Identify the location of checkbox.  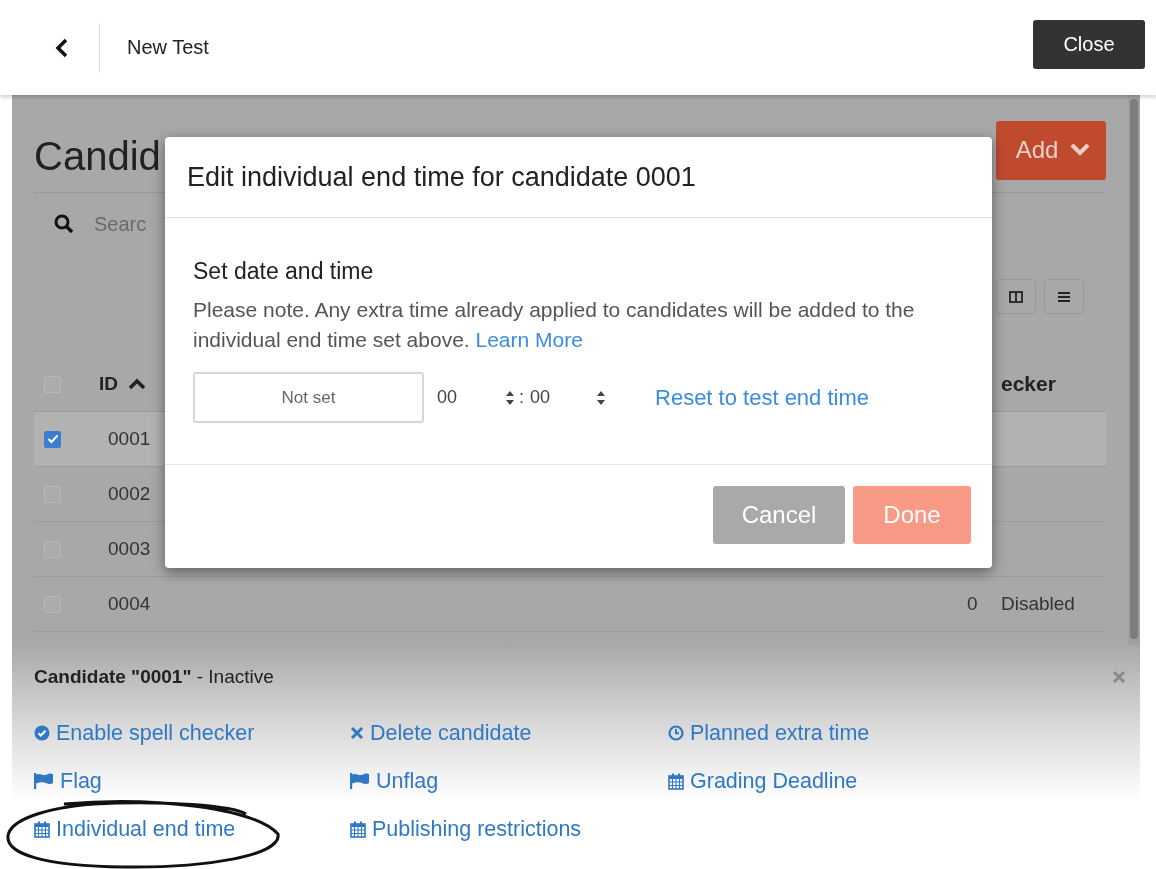
(52, 439).